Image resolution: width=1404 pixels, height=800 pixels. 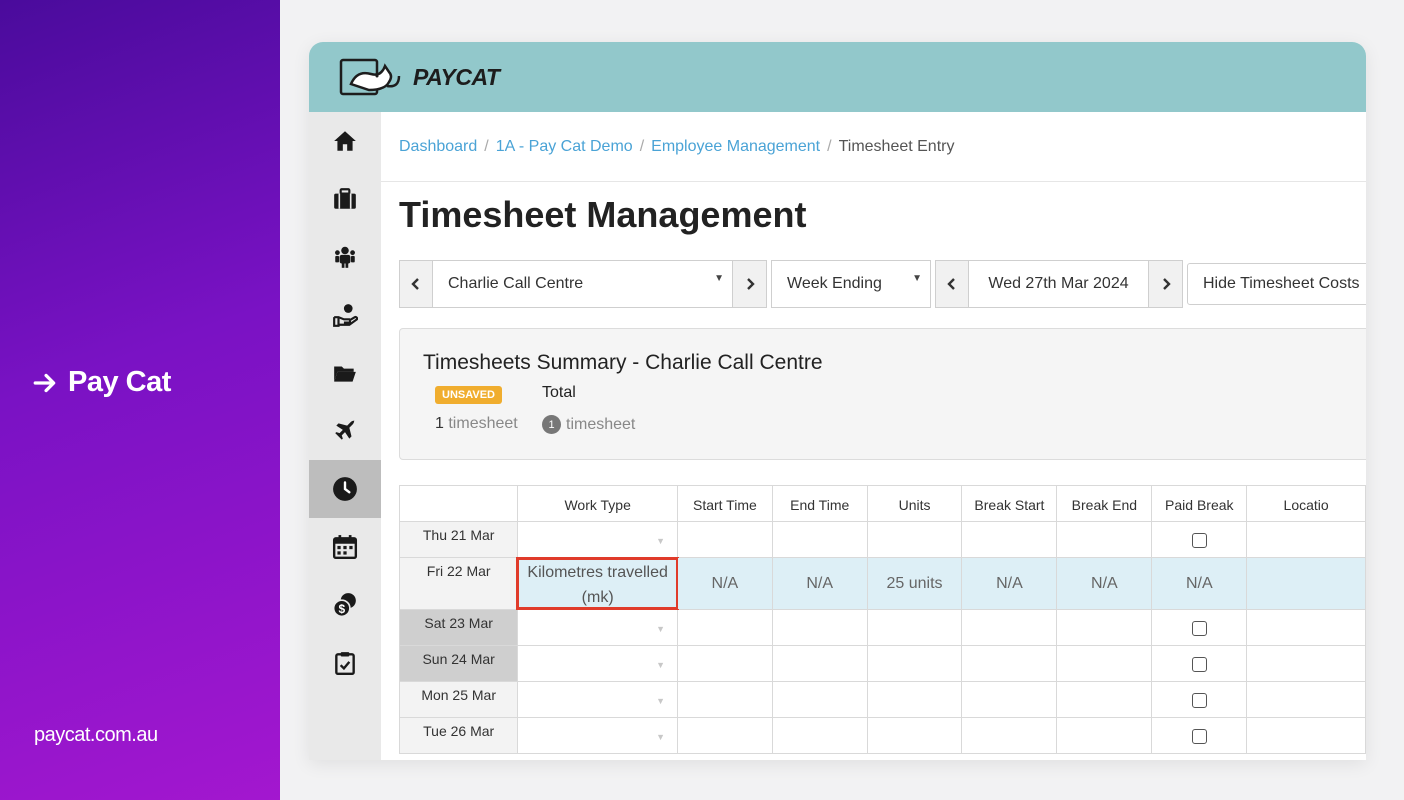 What do you see at coordinates (623, 362) in the screenshot?
I see `summary-title: Timesheets Summary - Charlie Call Centre` at bounding box center [623, 362].